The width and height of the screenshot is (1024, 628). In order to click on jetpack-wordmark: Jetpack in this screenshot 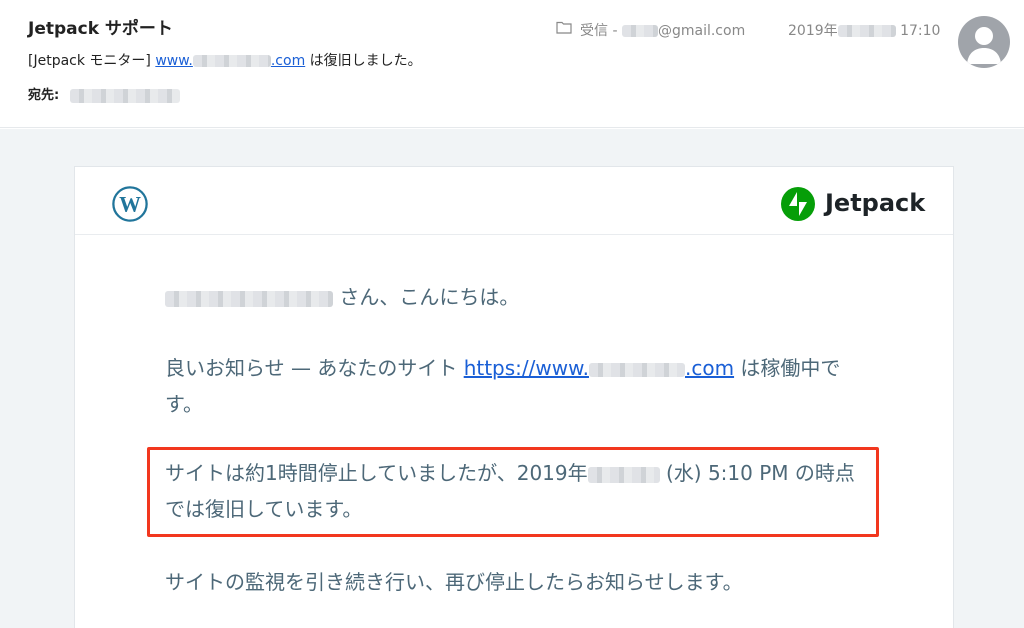, I will do `click(875, 203)`.